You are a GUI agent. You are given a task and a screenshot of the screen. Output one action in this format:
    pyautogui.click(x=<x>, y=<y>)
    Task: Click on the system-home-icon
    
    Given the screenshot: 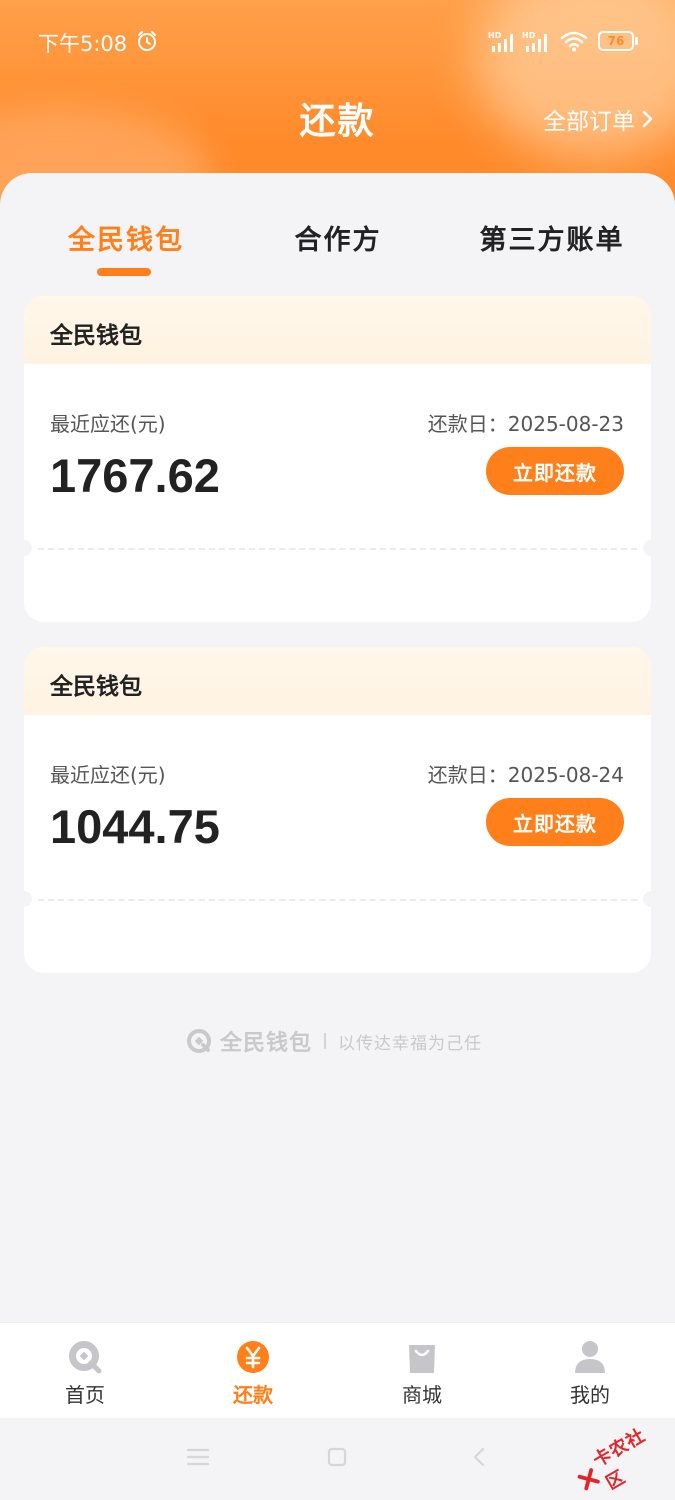 What is the action you would take?
    pyautogui.click(x=337, y=1457)
    